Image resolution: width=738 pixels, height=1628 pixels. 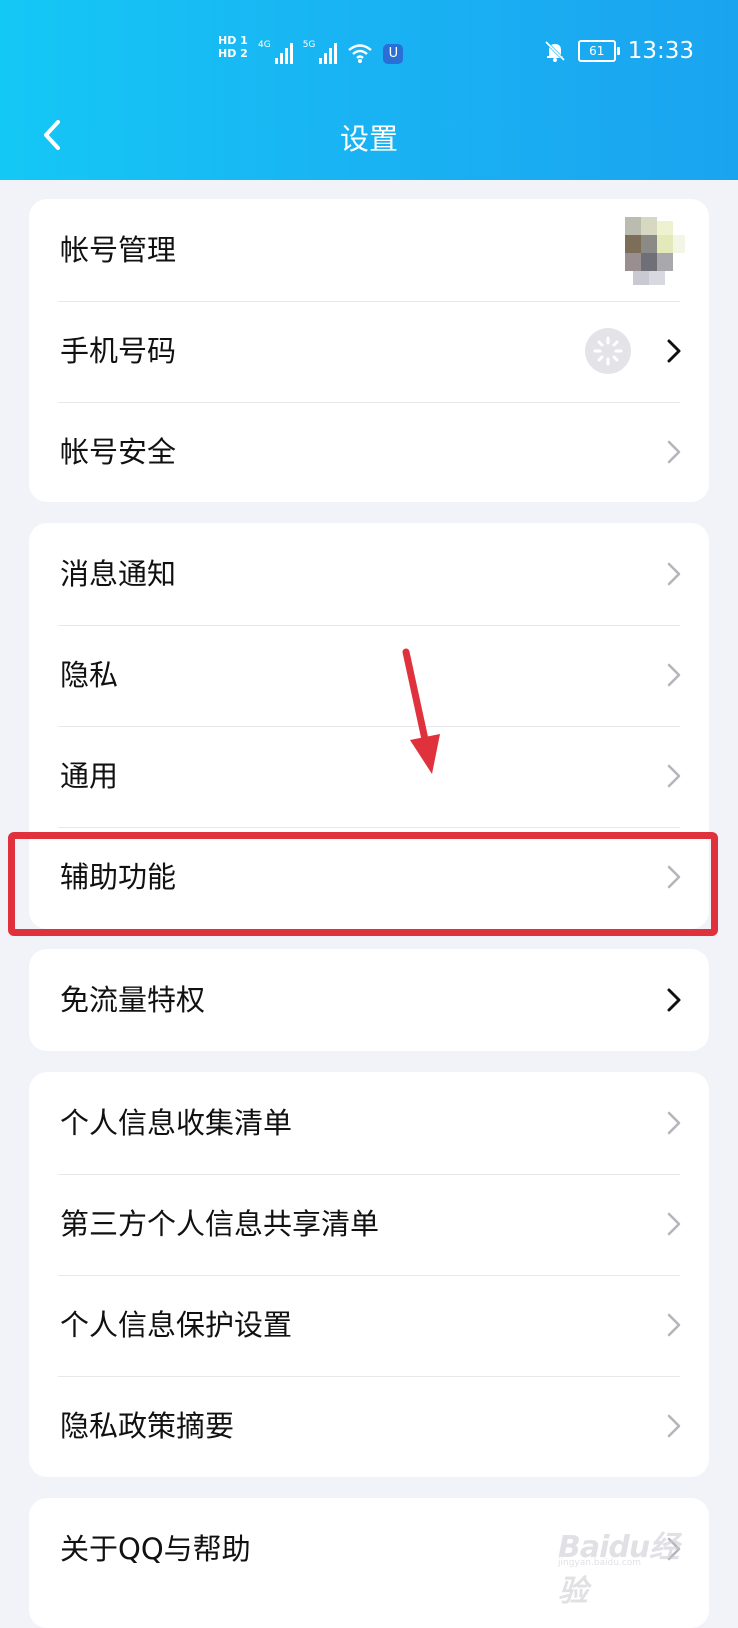 I want to click on settings-item-third-party-sharing: 第三方个人信息共享清单, so click(x=369, y=1224).